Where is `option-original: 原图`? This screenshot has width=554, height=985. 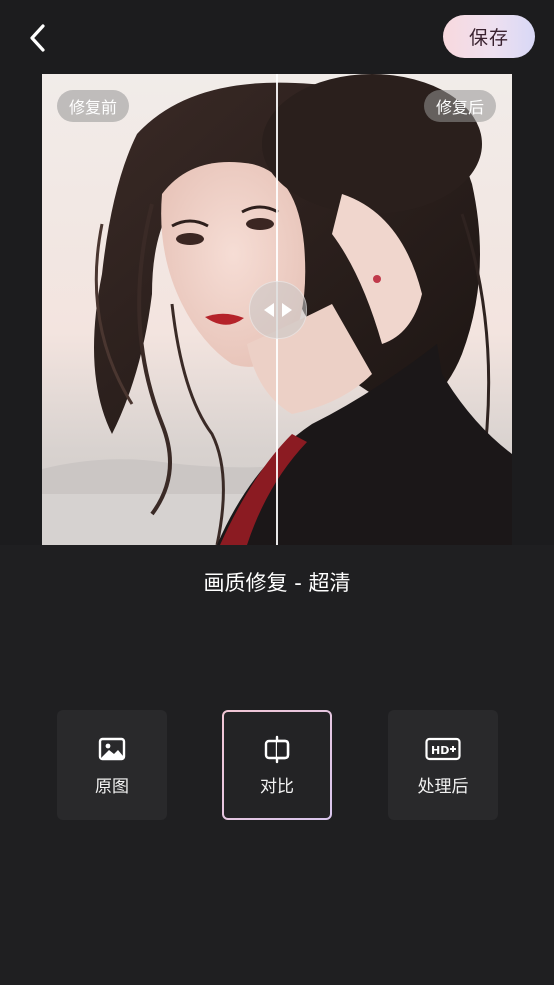 option-original: 原图 is located at coordinates (112, 765).